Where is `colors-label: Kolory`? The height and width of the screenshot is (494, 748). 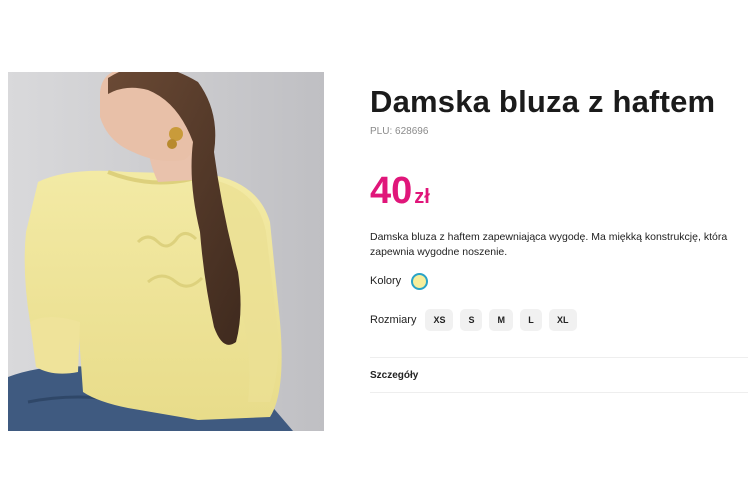 colors-label: Kolory is located at coordinates (386, 281).